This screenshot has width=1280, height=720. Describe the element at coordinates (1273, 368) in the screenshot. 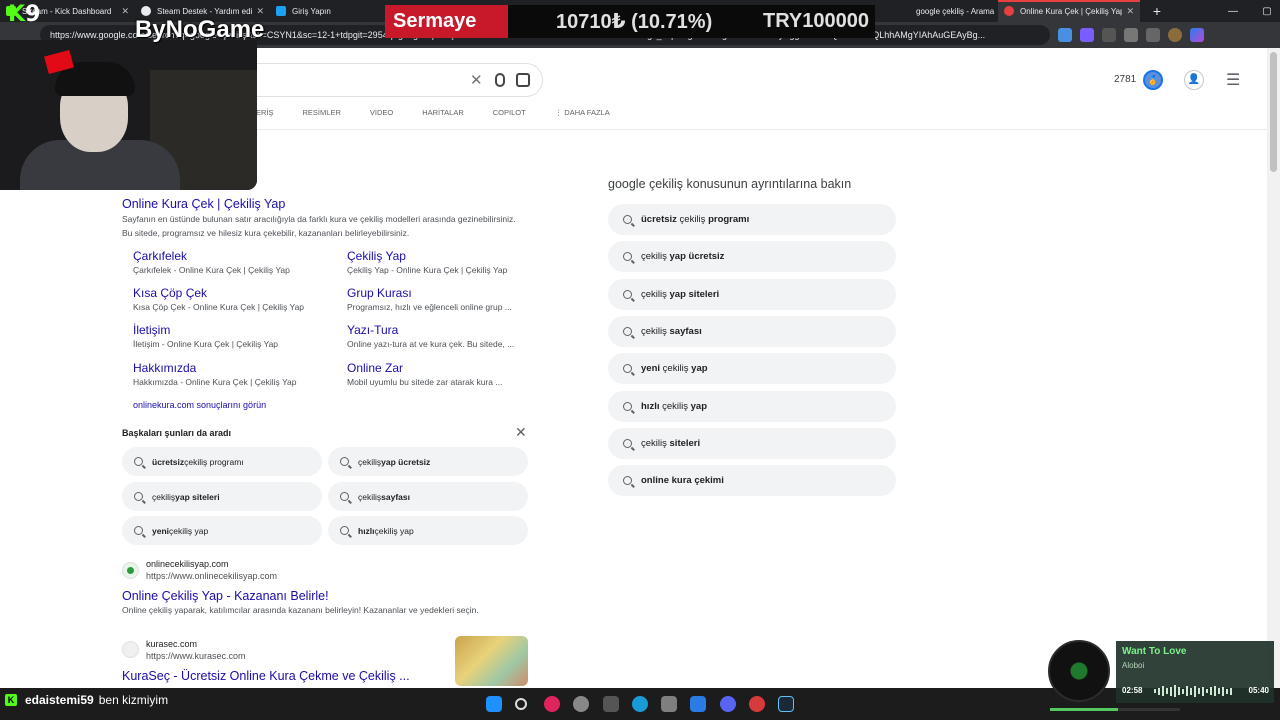

I see `scrollbar` at that location.